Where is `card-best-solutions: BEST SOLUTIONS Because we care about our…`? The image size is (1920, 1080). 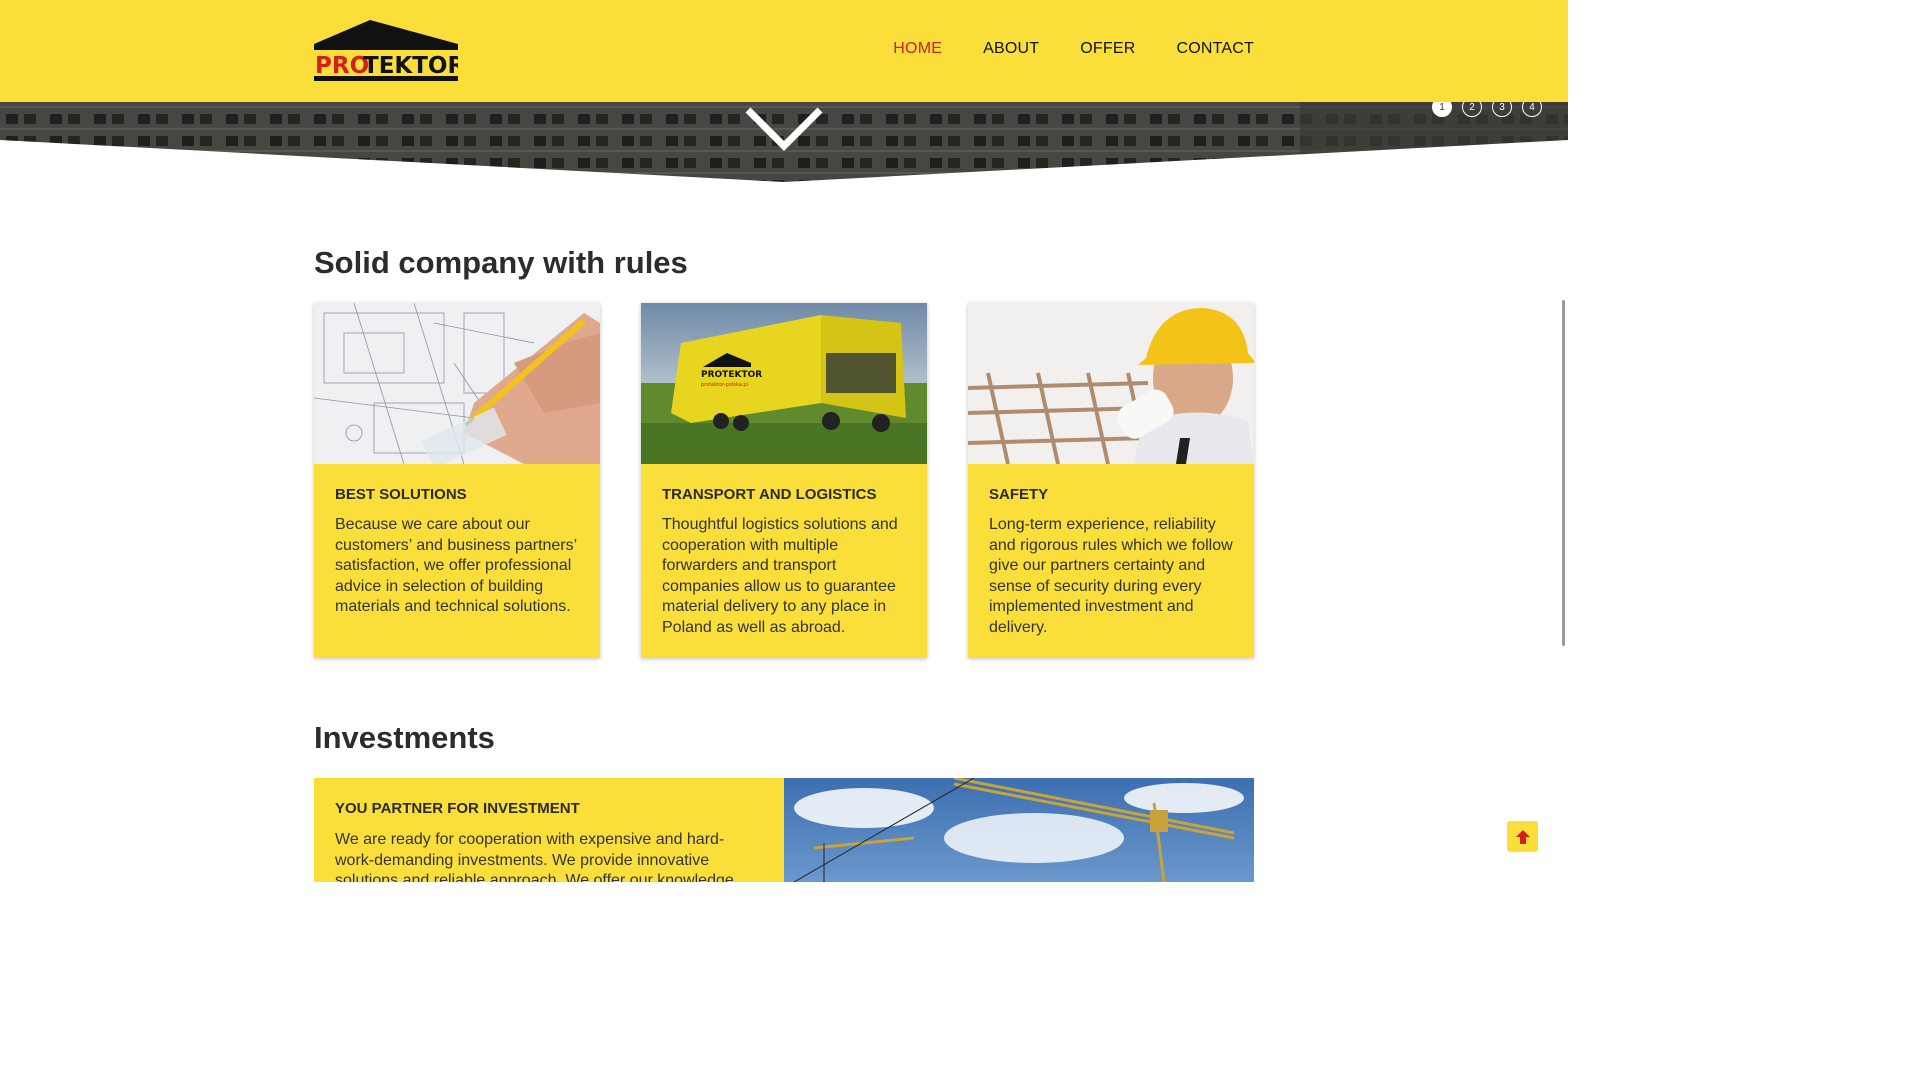
card-best-solutions: BEST SOLUTIONS Because we care about our… is located at coordinates (457, 480).